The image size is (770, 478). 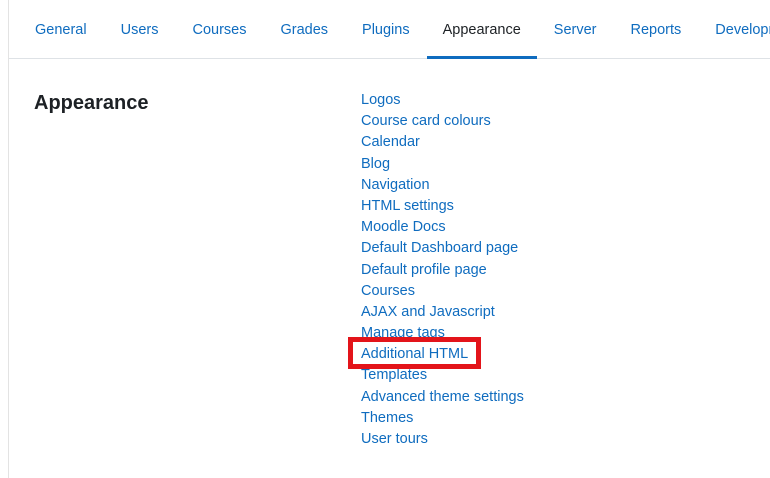 I want to click on link-manage-tags: Manage tags, so click(x=442, y=333).